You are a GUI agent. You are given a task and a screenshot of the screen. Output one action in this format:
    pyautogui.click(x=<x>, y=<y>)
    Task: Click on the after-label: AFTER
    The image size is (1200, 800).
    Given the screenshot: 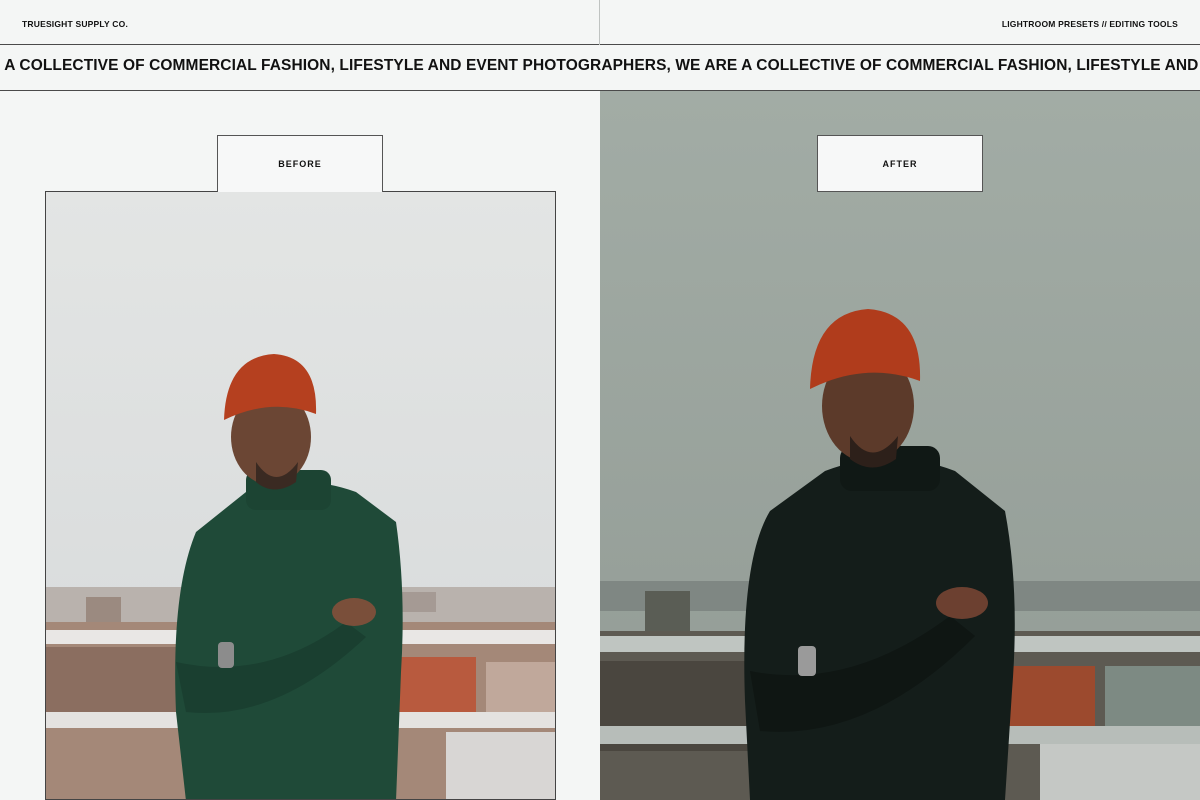 What is the action you would take?
    pyautogui.click(x=900, y=163)
    